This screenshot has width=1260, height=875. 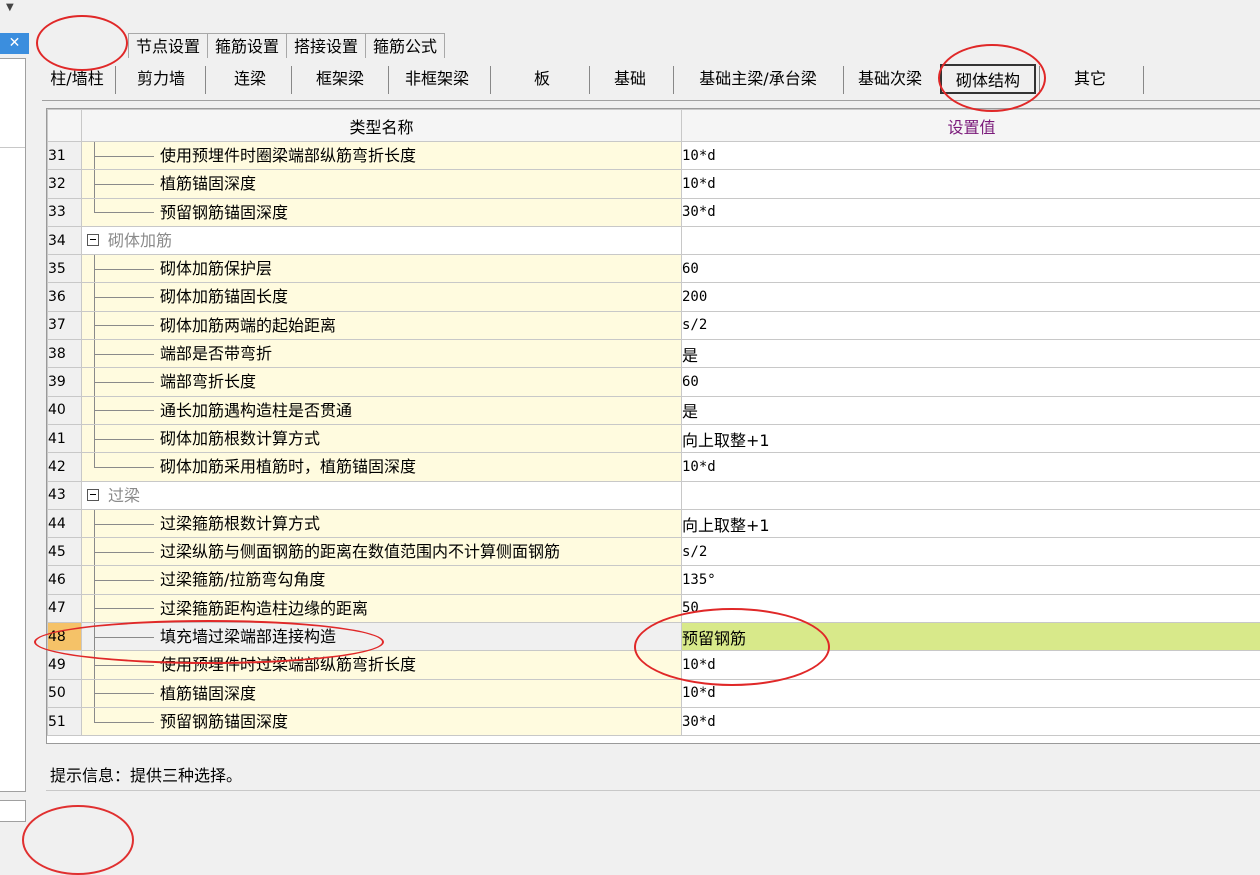 I want to click on sub-tab-8: 基础次梁, so click(x=890, y=79).